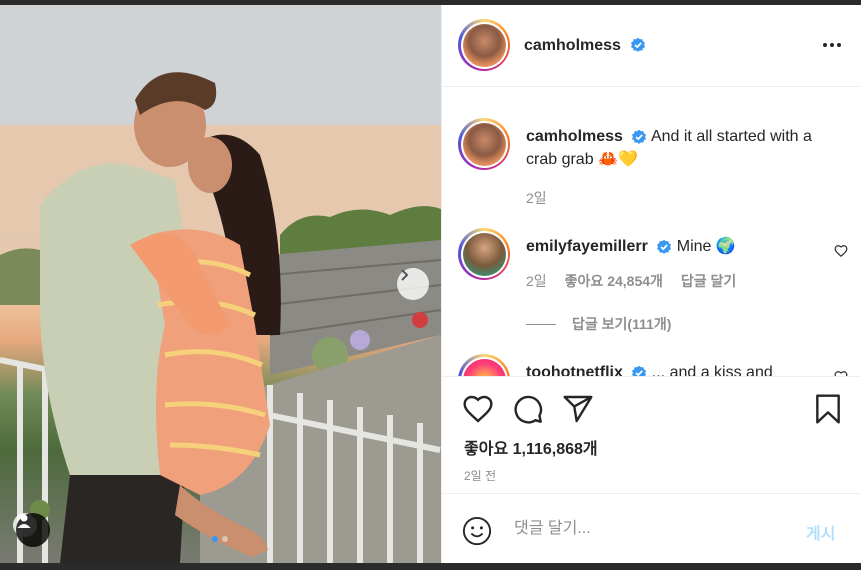  I want to click on verified-badge, so click(636, 45).